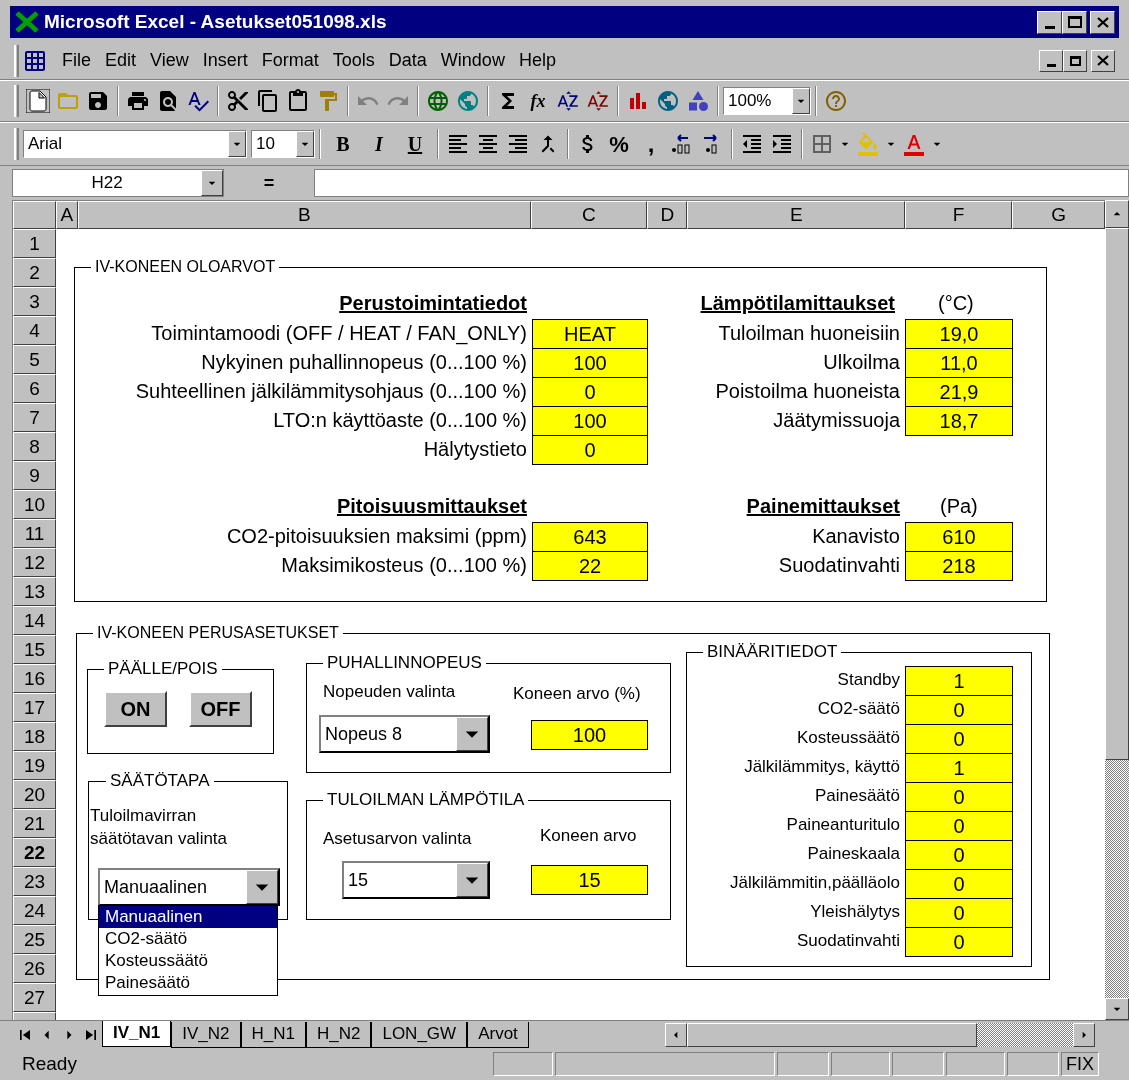 The width and height of the screenshot is (1129, 1080). I want to click on row-header: 27, so click(34, 997).